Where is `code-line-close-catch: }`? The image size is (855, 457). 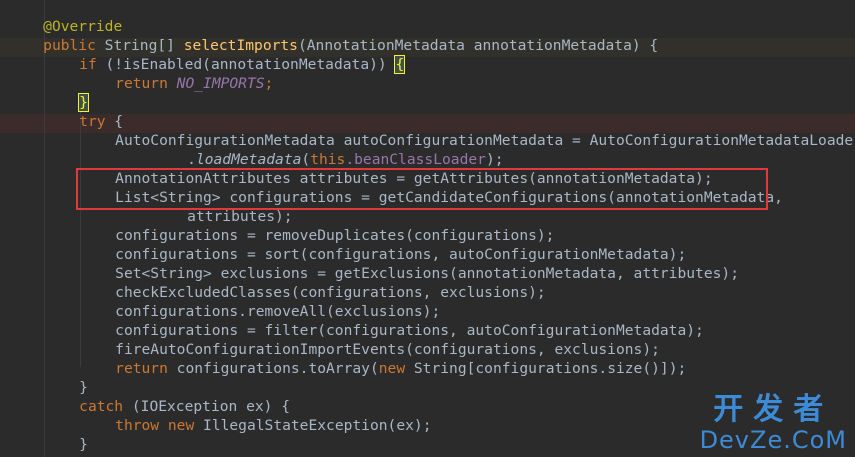 code-line-close-catch: } is located at coordinates (66, 434).